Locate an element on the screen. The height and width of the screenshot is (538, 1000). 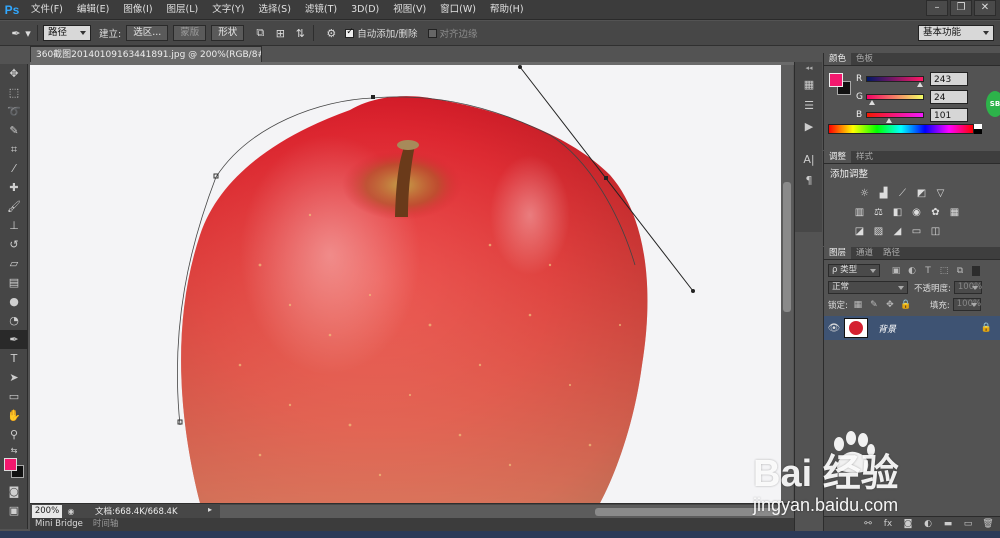
gradient-map-icon: ▭ is located at coordinates (916, 231).